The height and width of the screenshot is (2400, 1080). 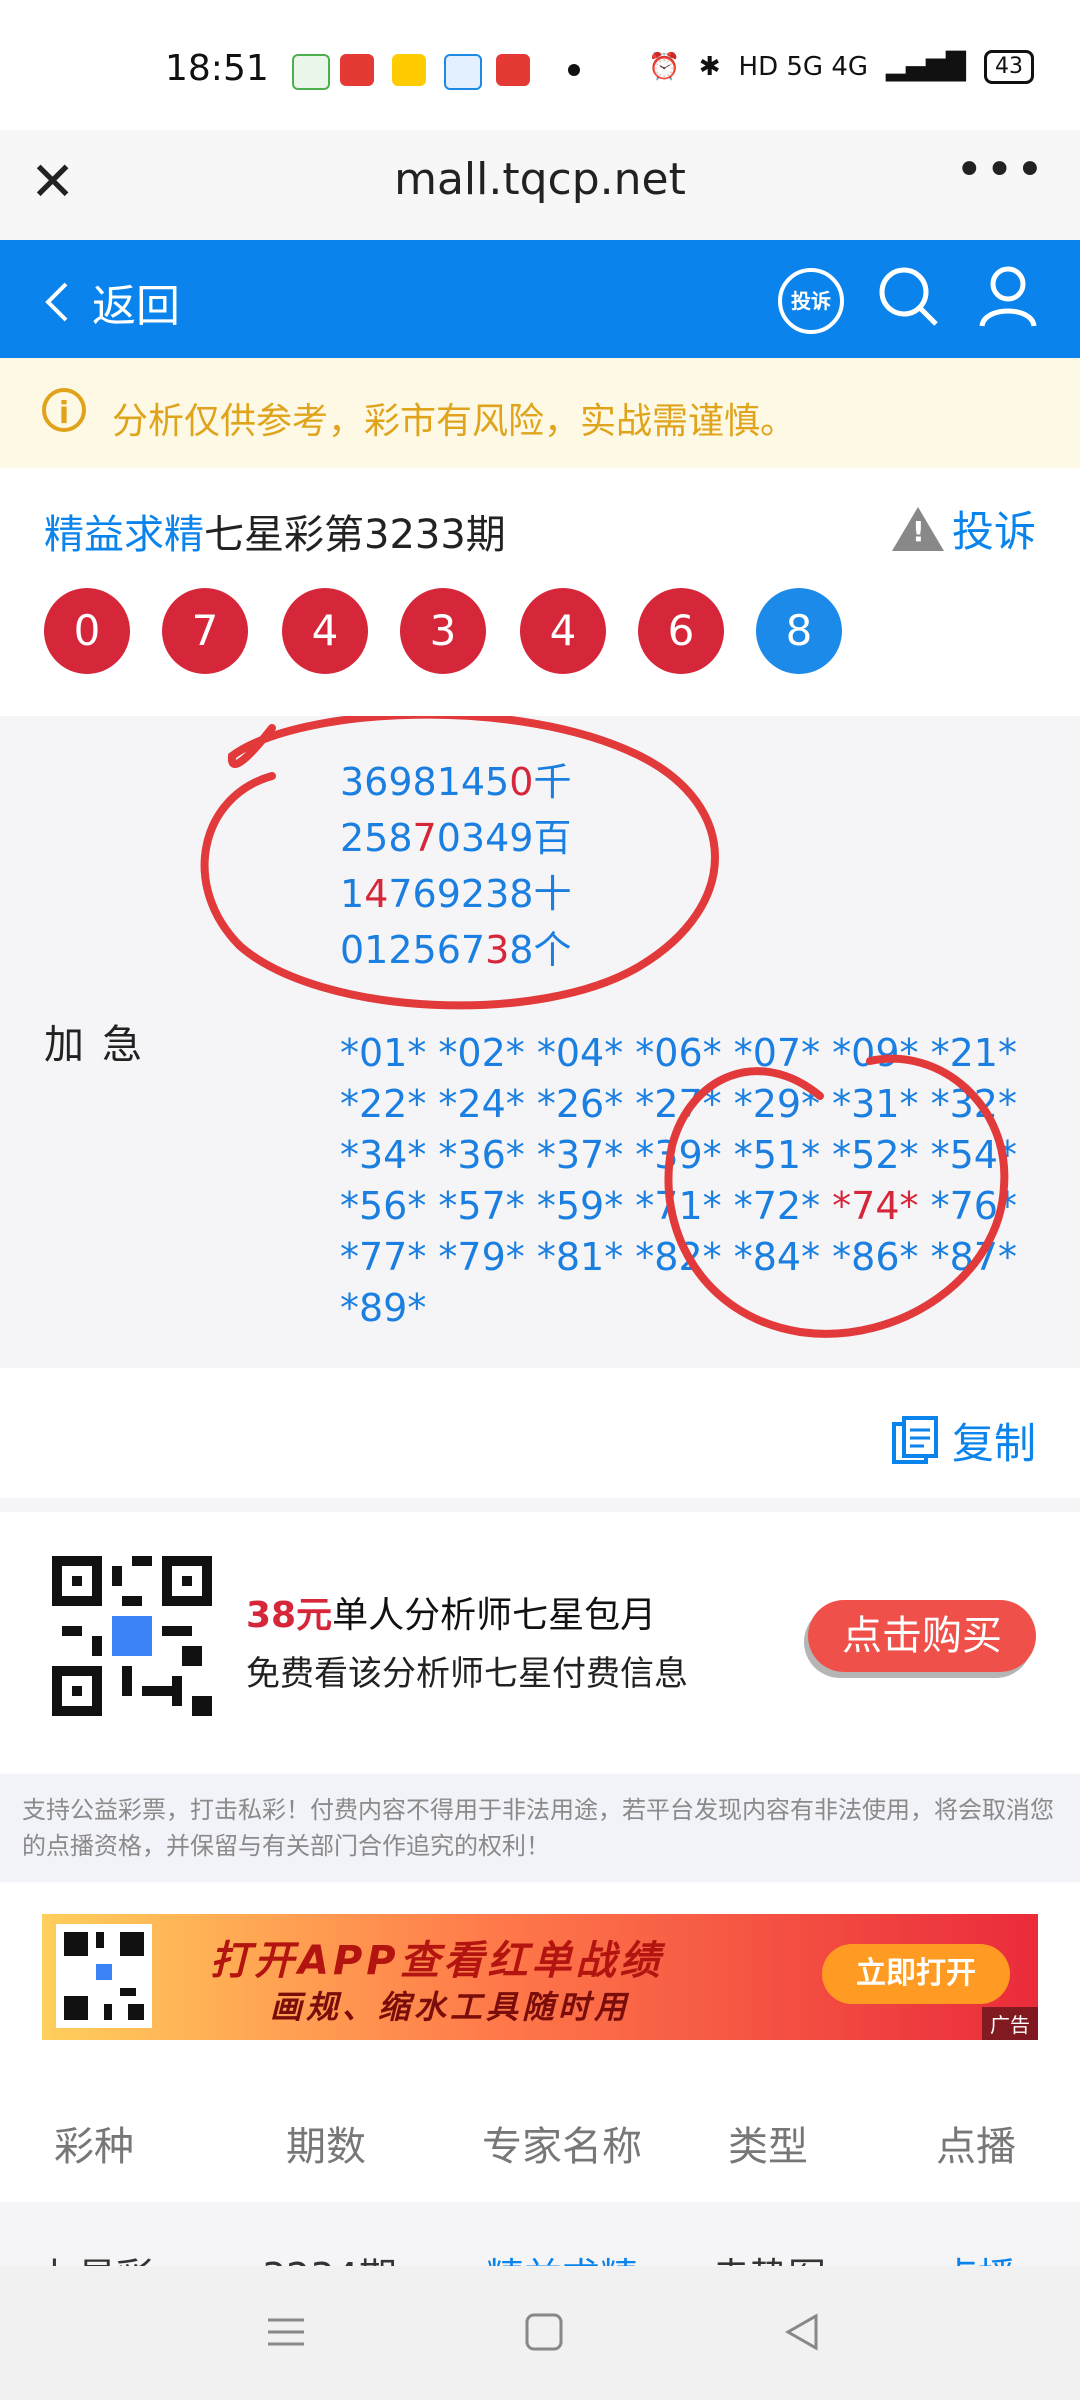 What do you see at coordinates (450, 2007) in the screenshot?
I see `banner-subline: 画规、缩水工具随时用` at bounding box center [450, 2007].